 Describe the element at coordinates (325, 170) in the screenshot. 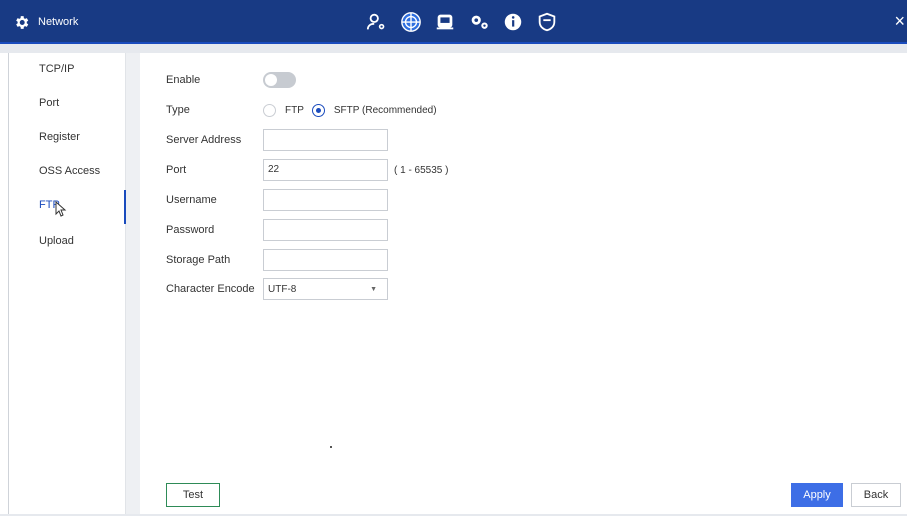

I see `port-input: 22` at that location.